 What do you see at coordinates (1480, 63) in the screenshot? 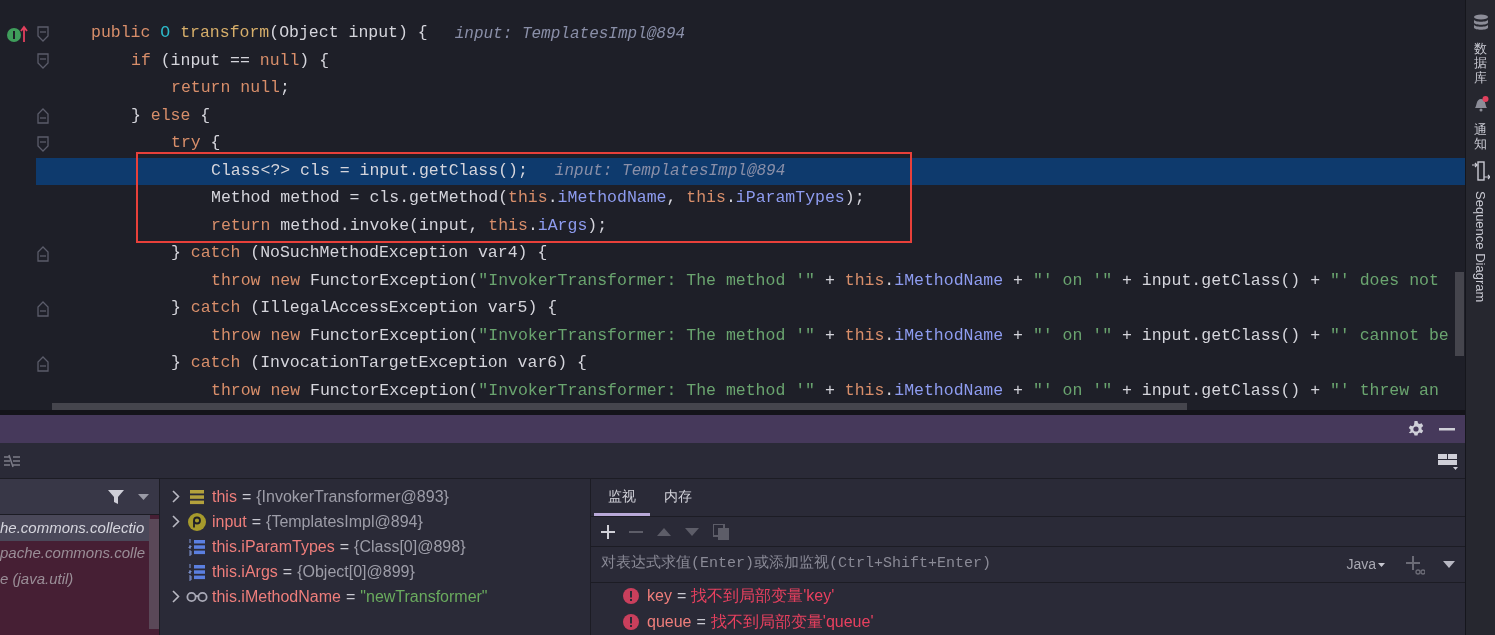
I see `tool-window-tab: 数据库` at bounding box center [1480, 63].